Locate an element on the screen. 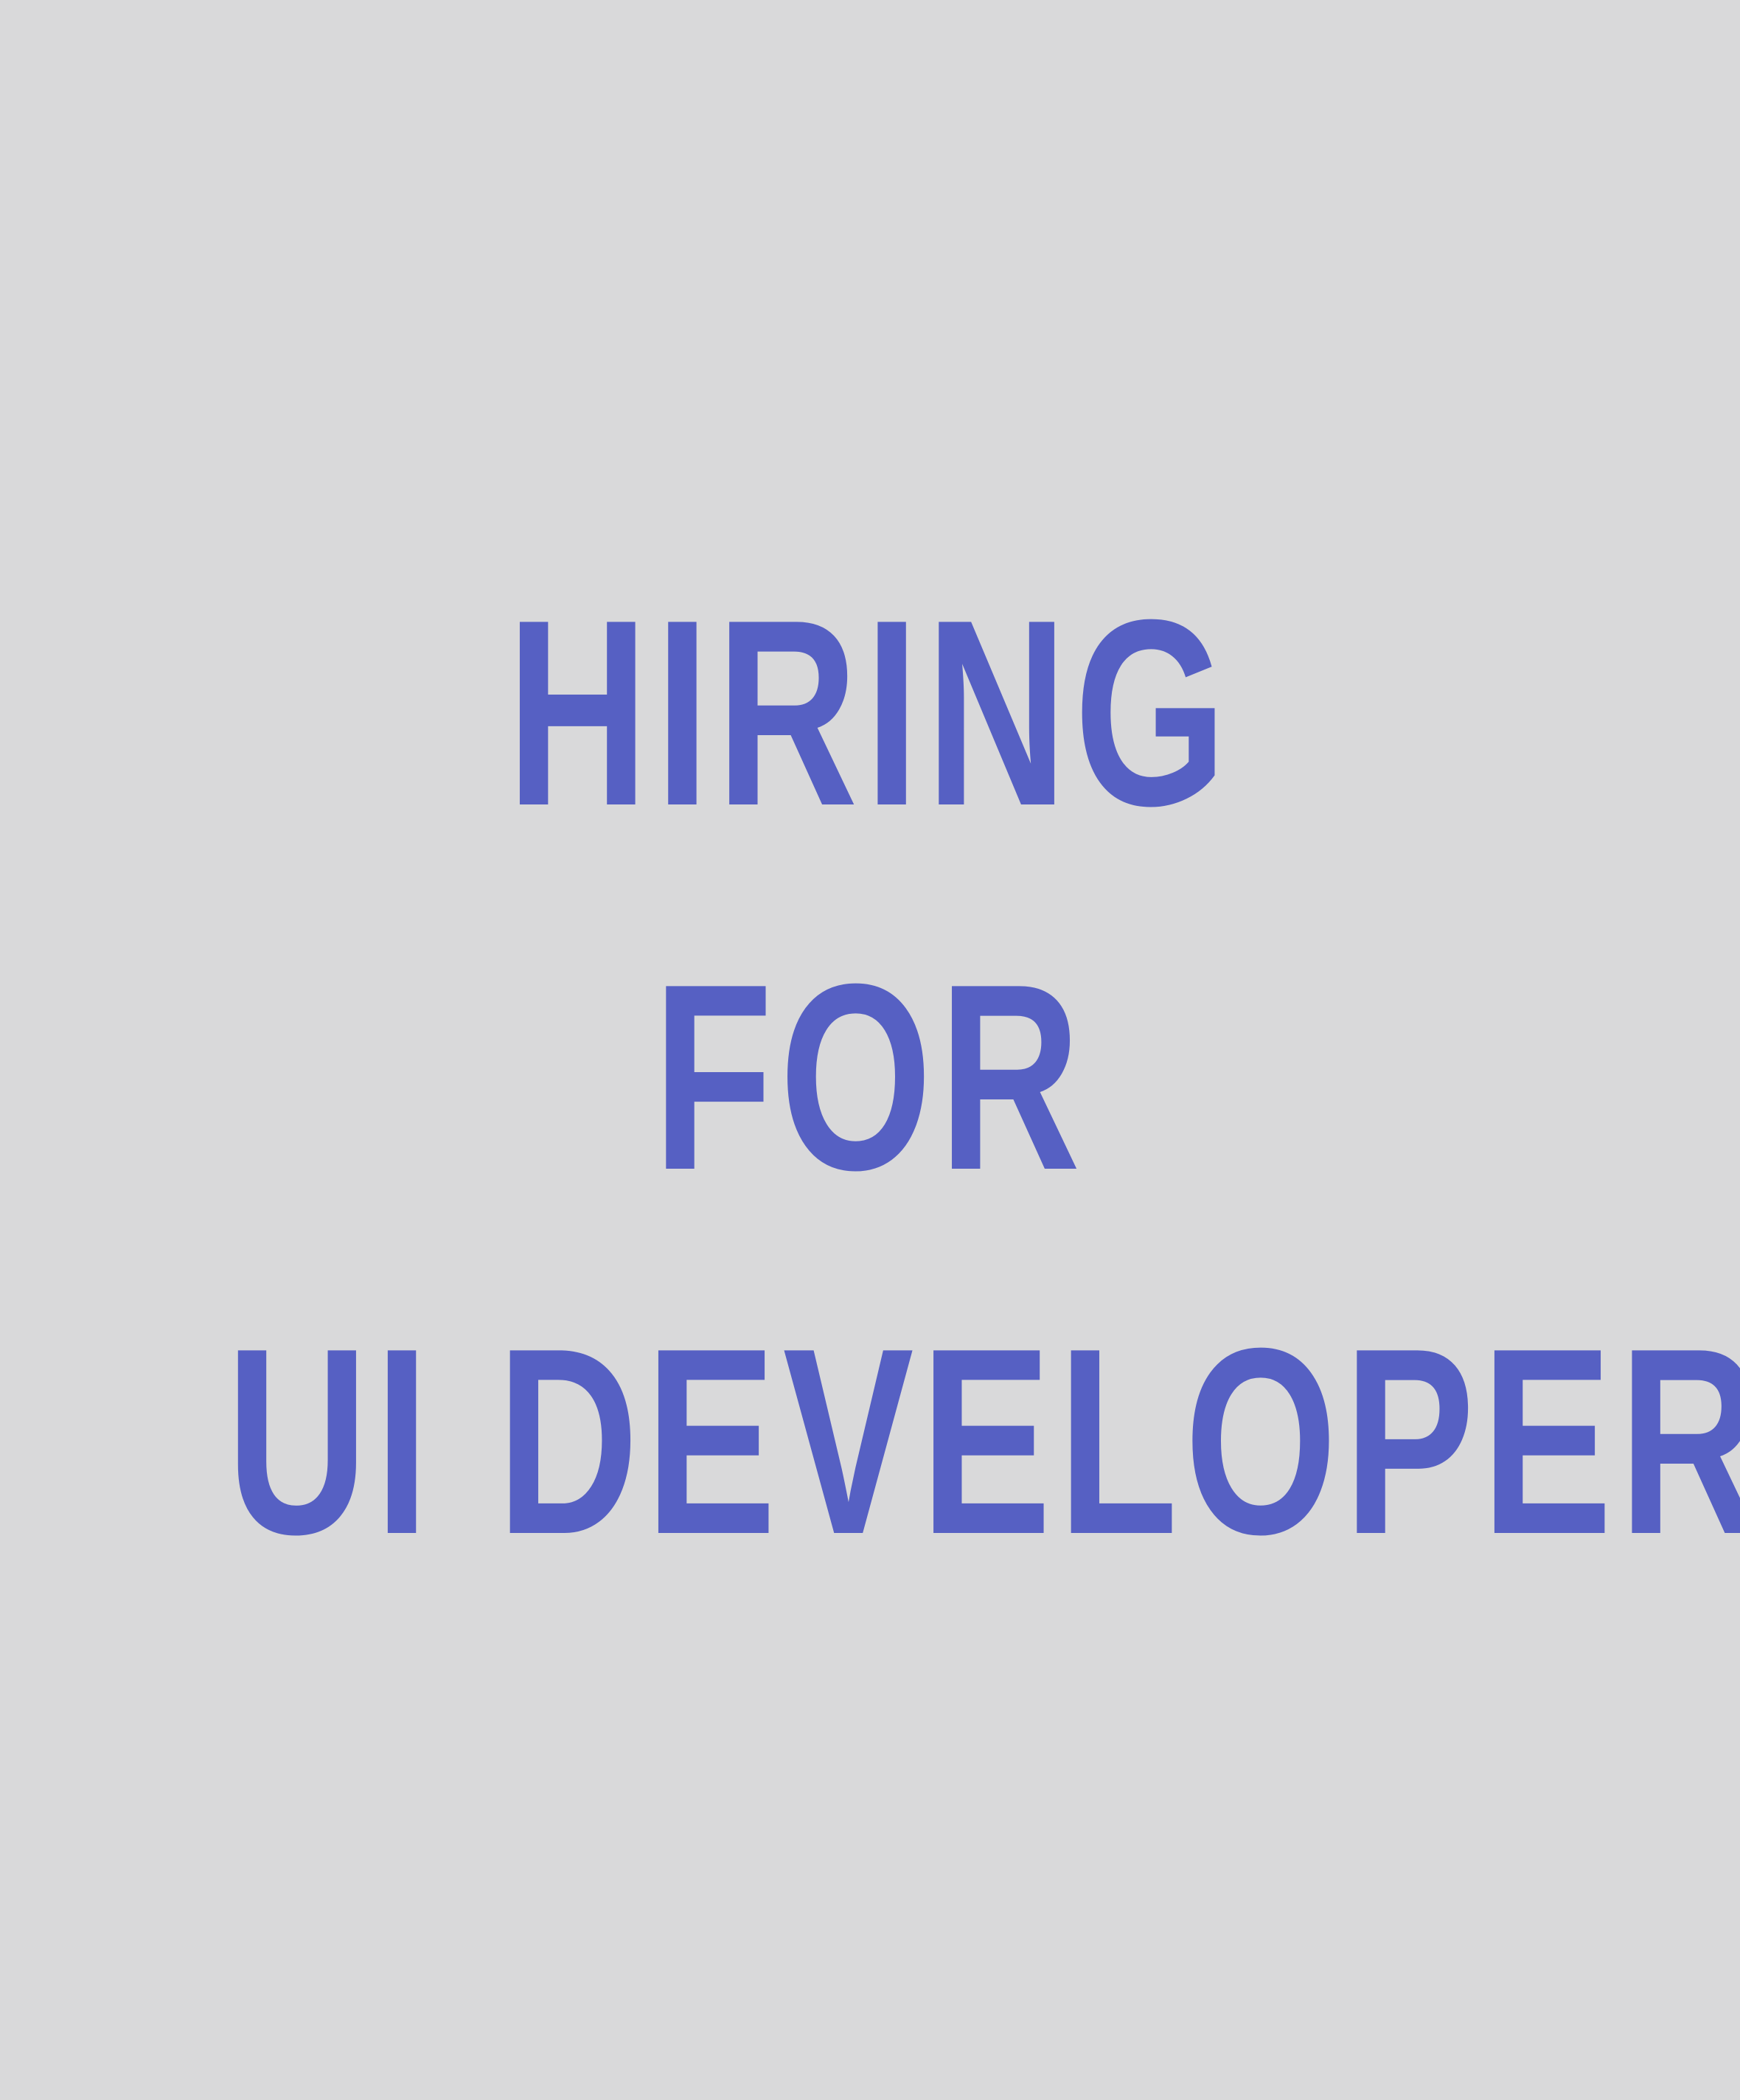 Image resolution: width=1740 pixels, height=2100 pixels. headline-line-hiring: HIRING is located at coordinates (870, 713).